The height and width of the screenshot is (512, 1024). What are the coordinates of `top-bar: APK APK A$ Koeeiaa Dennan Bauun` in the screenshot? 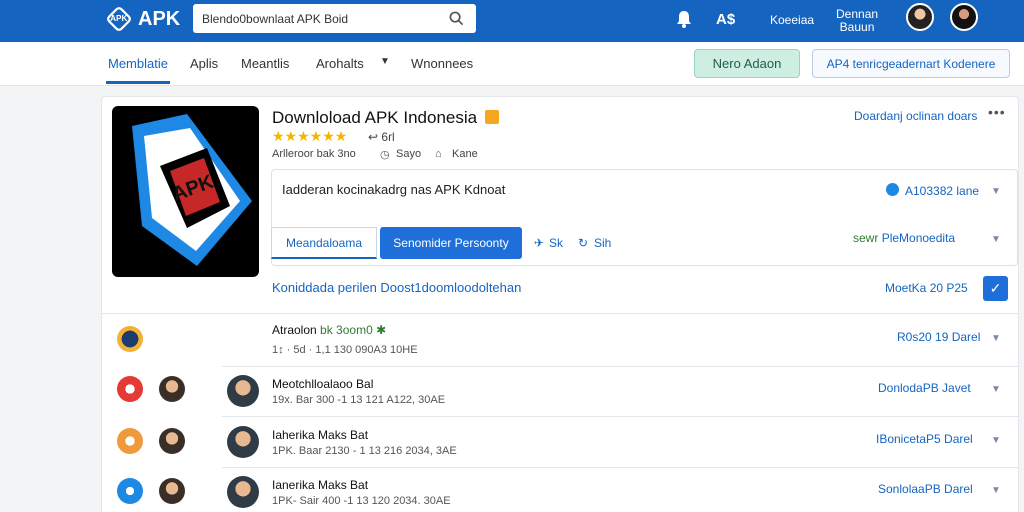 It's located at (512, 21).